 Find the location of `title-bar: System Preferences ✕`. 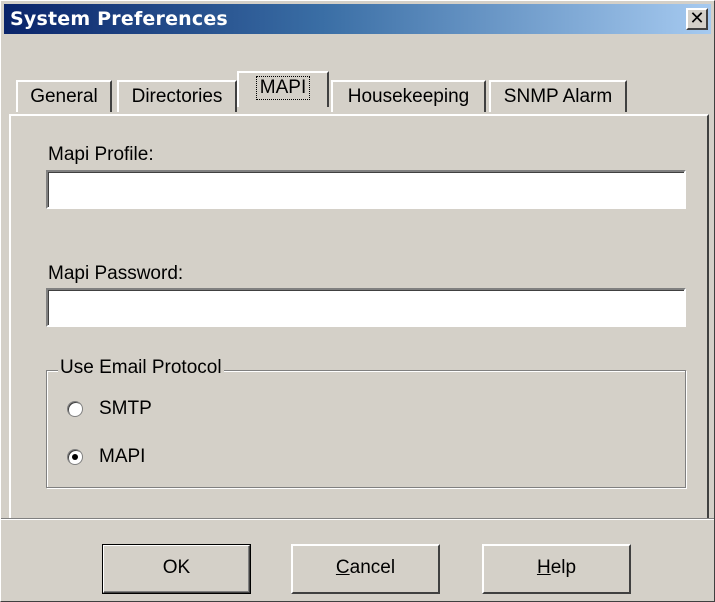

title-bar: System Preferences ✕ is located at coordinates (357, 19).